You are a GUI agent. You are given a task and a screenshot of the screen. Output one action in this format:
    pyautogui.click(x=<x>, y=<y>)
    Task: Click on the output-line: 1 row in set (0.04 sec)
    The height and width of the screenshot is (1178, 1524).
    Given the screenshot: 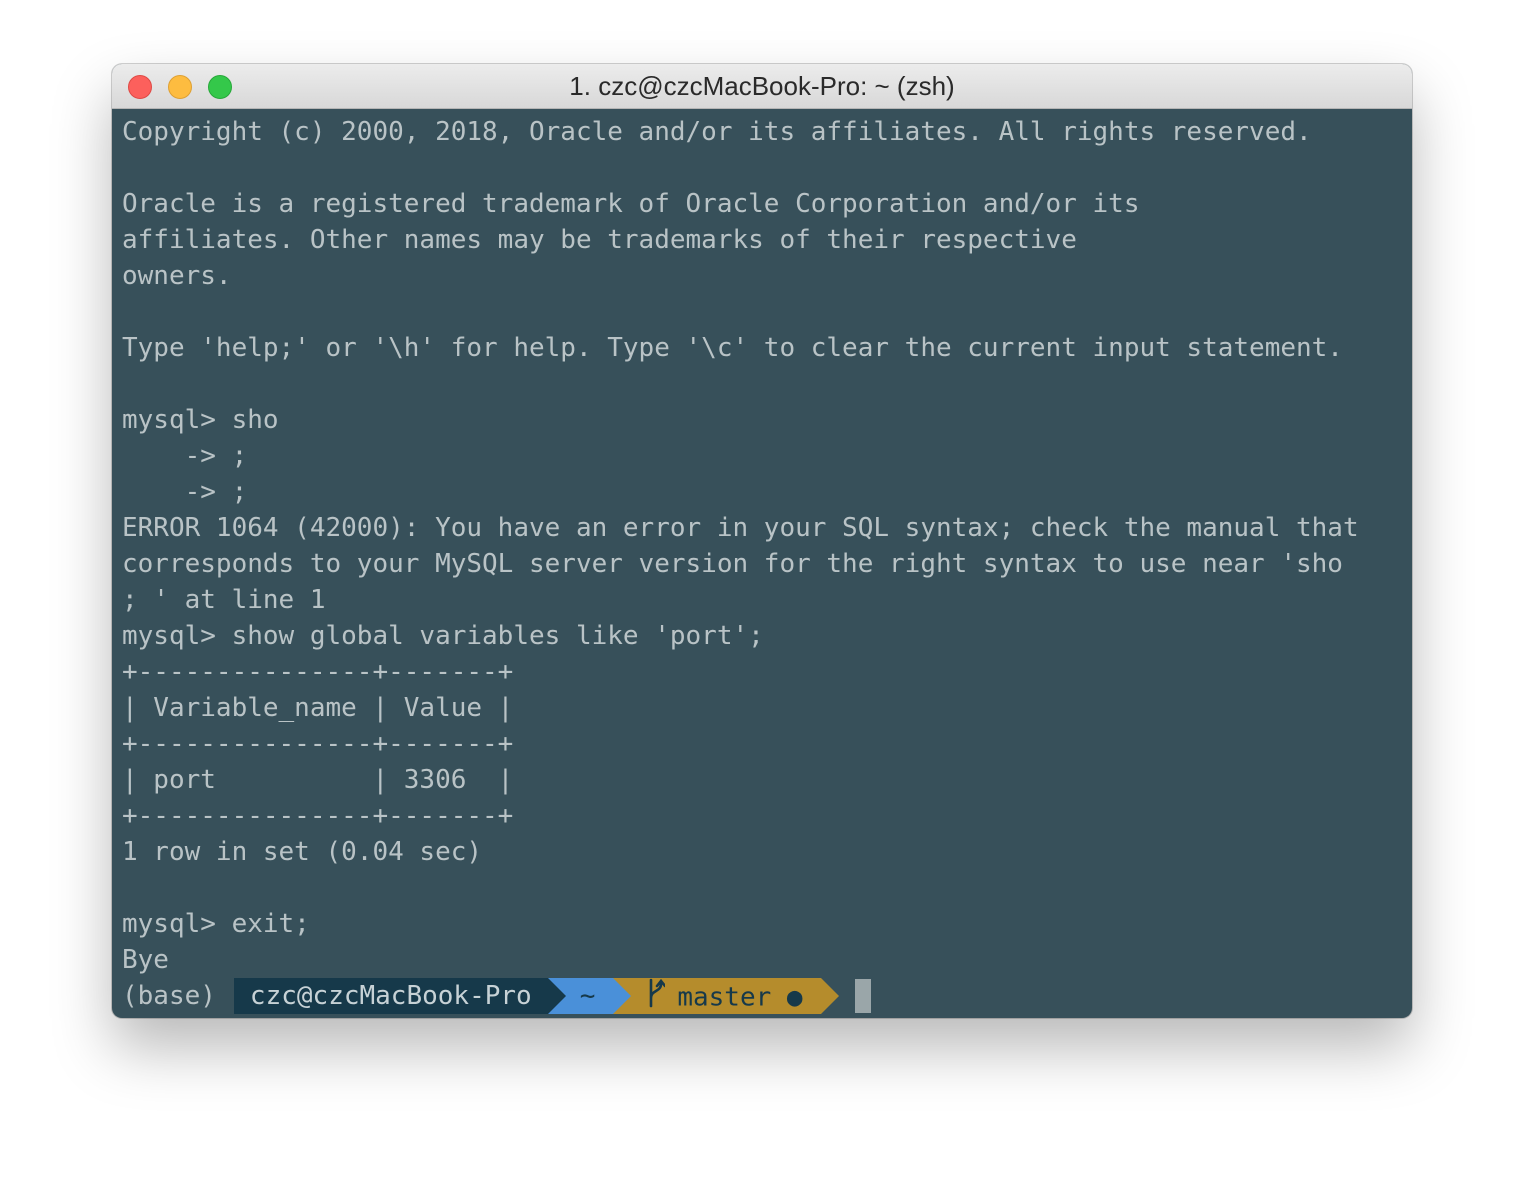 What is the action you would take?
    pyautogui.click(x=302, y=852)
    